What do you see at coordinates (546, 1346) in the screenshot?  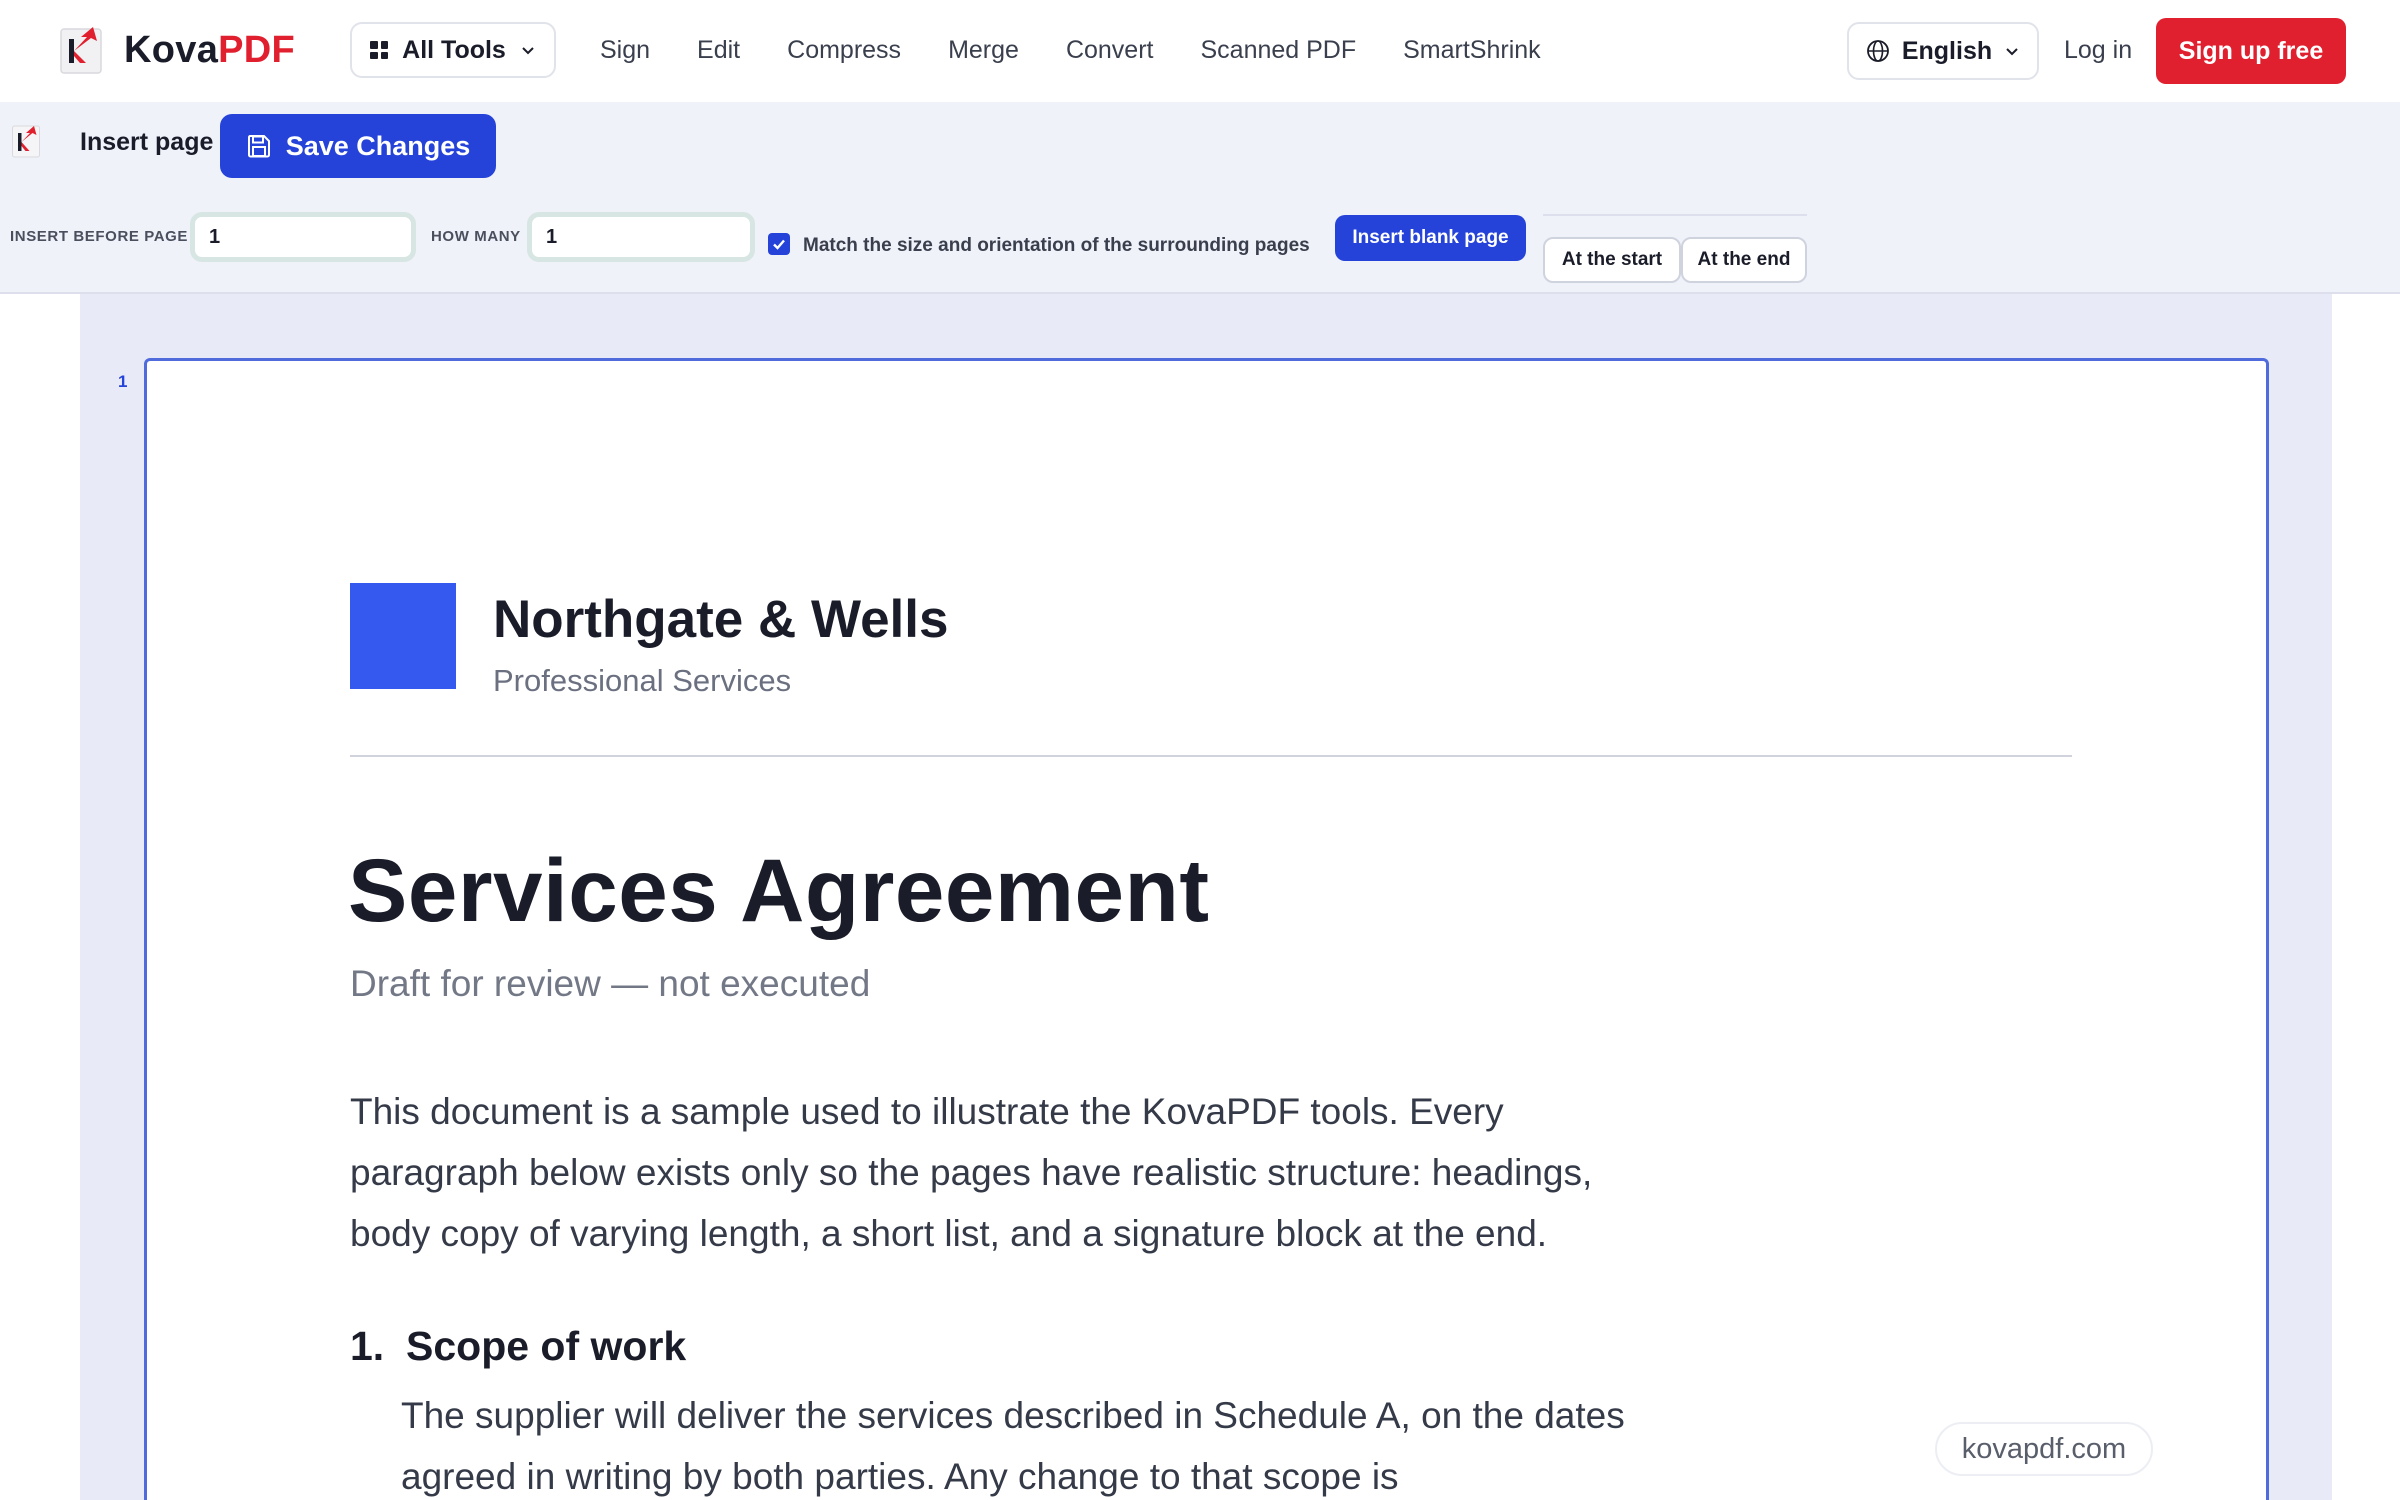 I see `section-title: Scope of work` at bounding box center [546, 1346].